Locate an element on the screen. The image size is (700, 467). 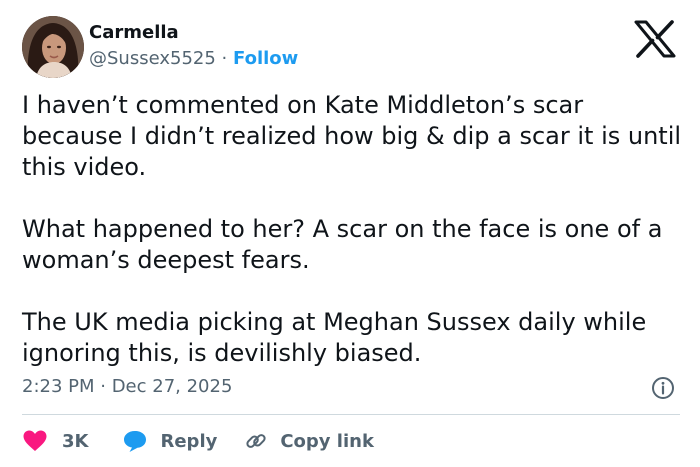
divider is located at coordinates (351, 414).